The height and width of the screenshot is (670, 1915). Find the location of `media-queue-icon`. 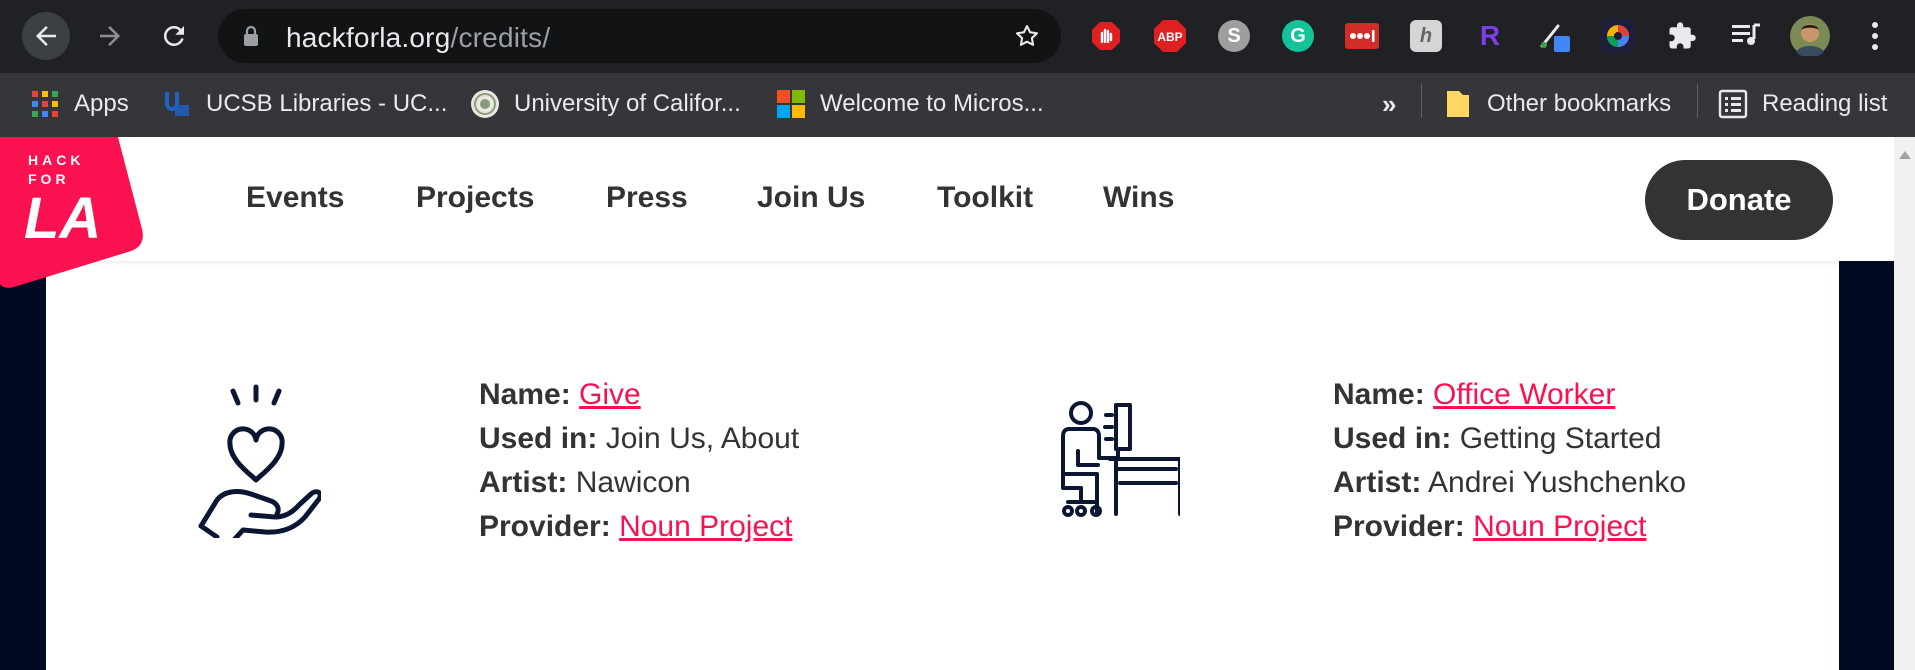

media-queue-icon is located at coordinates (1746, 36).